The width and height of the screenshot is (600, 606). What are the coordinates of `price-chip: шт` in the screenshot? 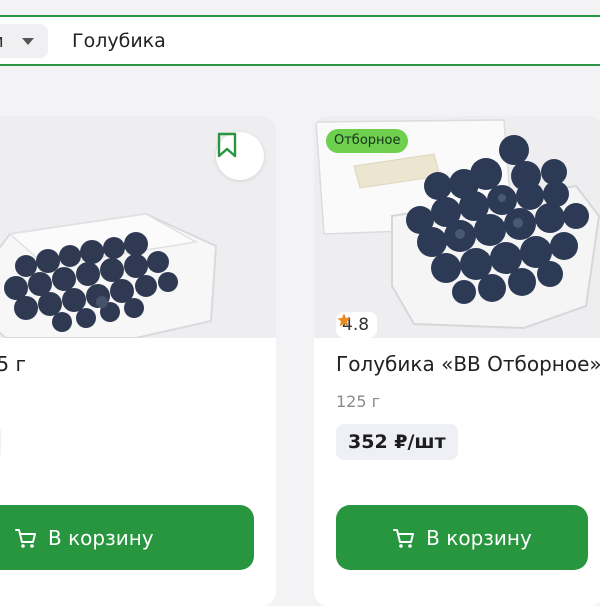 It's located at (1, 442).